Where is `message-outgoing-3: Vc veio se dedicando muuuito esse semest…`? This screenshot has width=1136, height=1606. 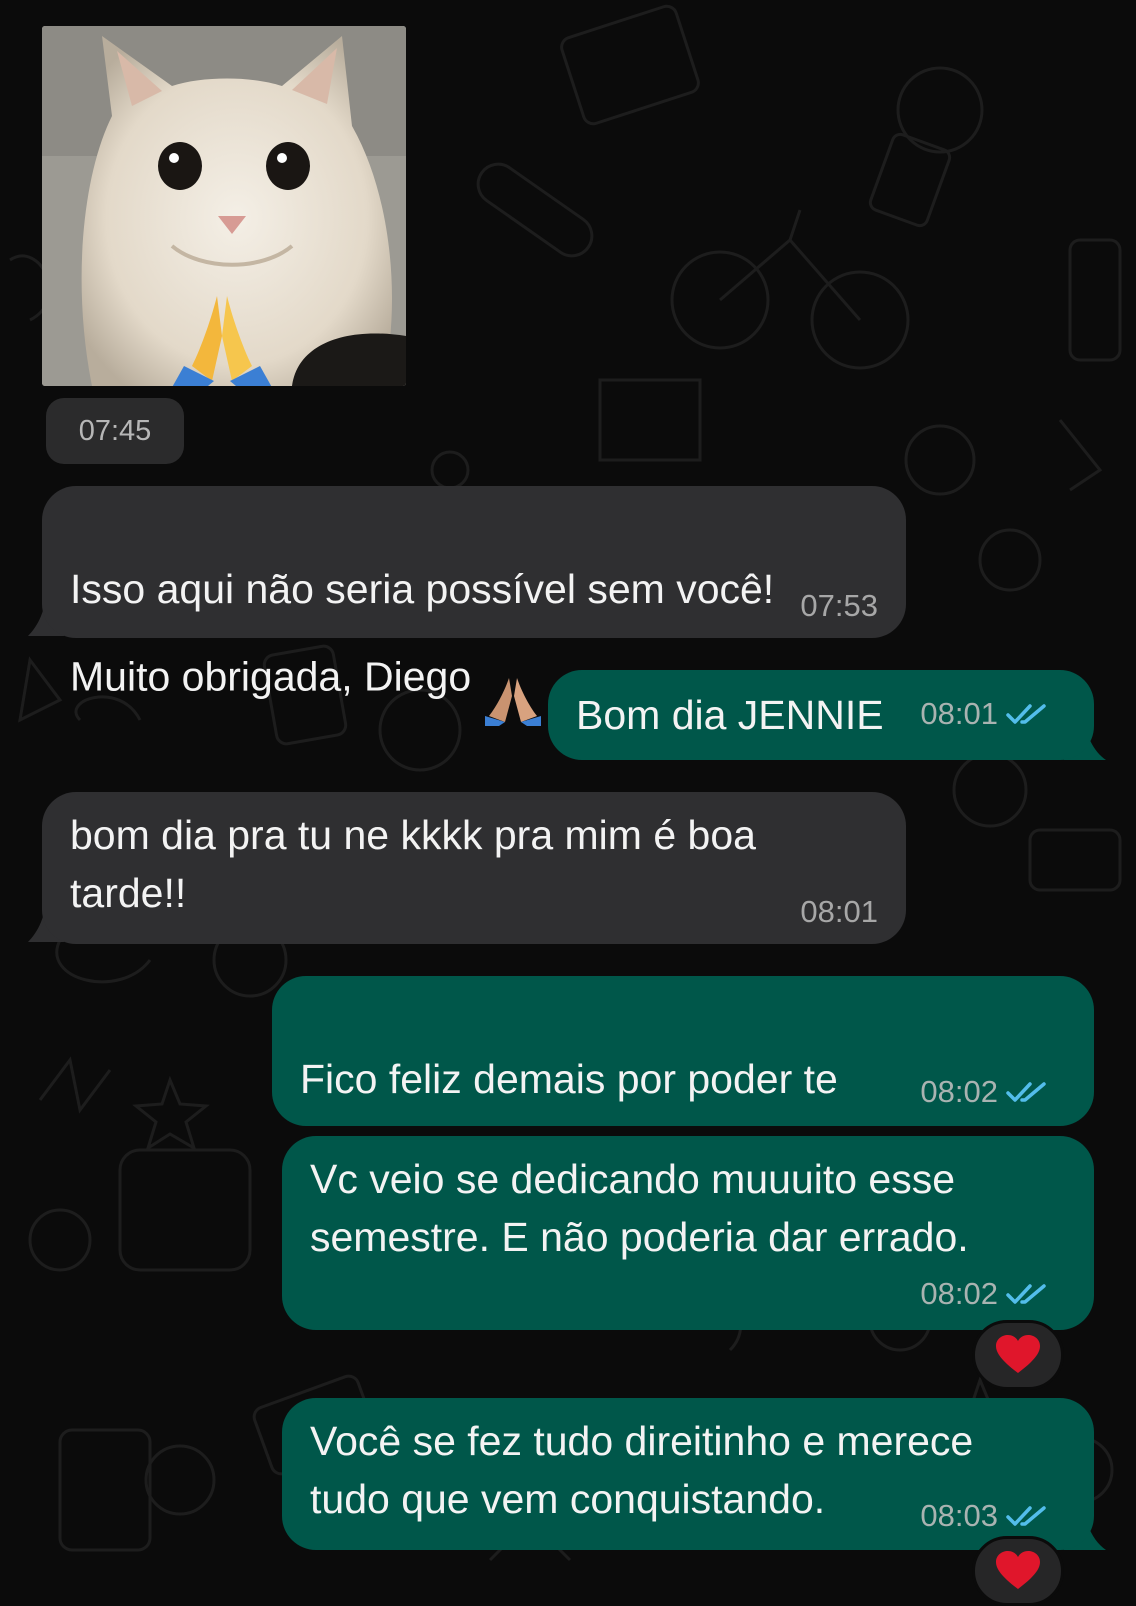
message-outgoing-3: Vc veio se dedicando muuuito esse semest… is located at coordinates (688, 1233).